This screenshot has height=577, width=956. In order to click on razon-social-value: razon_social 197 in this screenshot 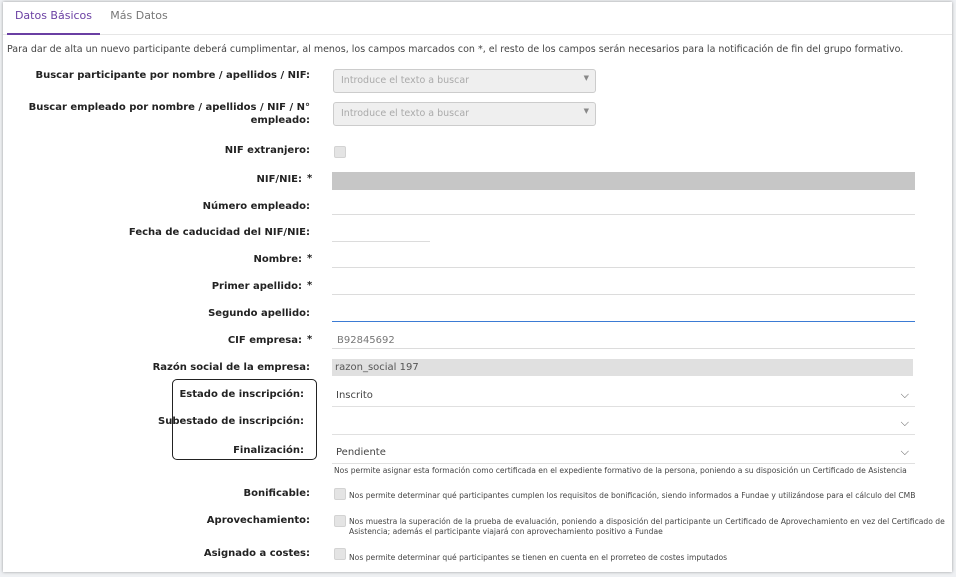, I will do `click(377, 367)`.